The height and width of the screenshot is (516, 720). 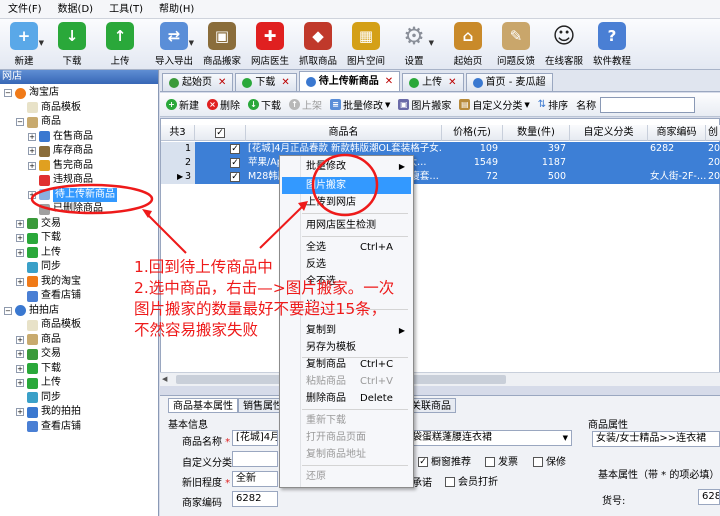 What do you see at coordinates (444, 460) in the screenshot?
I see `window-recommend-checkbox: ✓ 橱窗推荐` at bounding box center [444, 460].